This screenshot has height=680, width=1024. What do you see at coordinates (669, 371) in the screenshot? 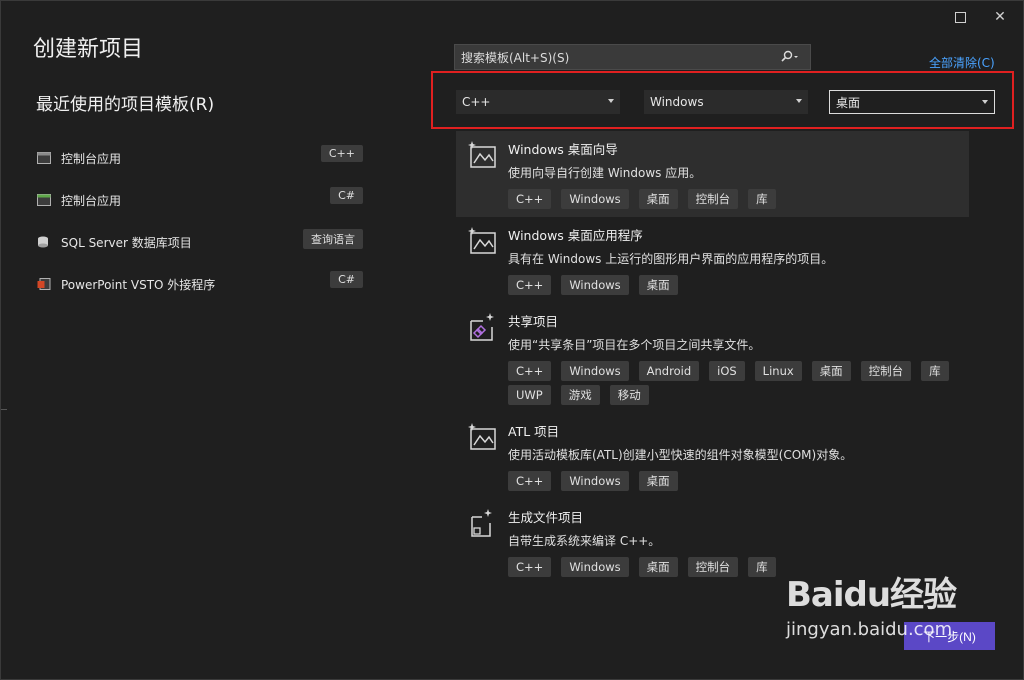
I see `tag: Android` at bounding box center [669, 371].